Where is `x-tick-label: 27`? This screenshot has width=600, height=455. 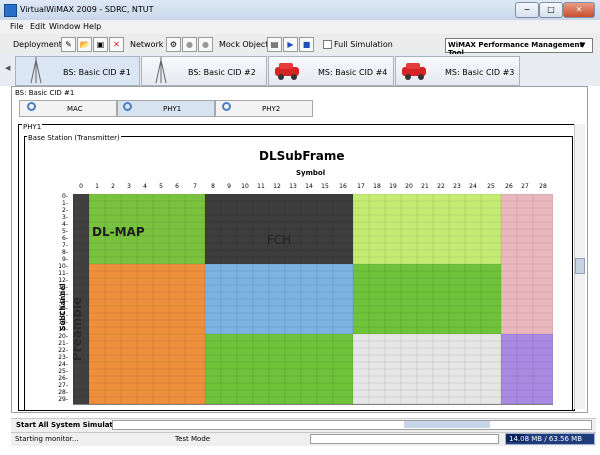 x-tick-label: 27 is located at coordinates (525, 186).